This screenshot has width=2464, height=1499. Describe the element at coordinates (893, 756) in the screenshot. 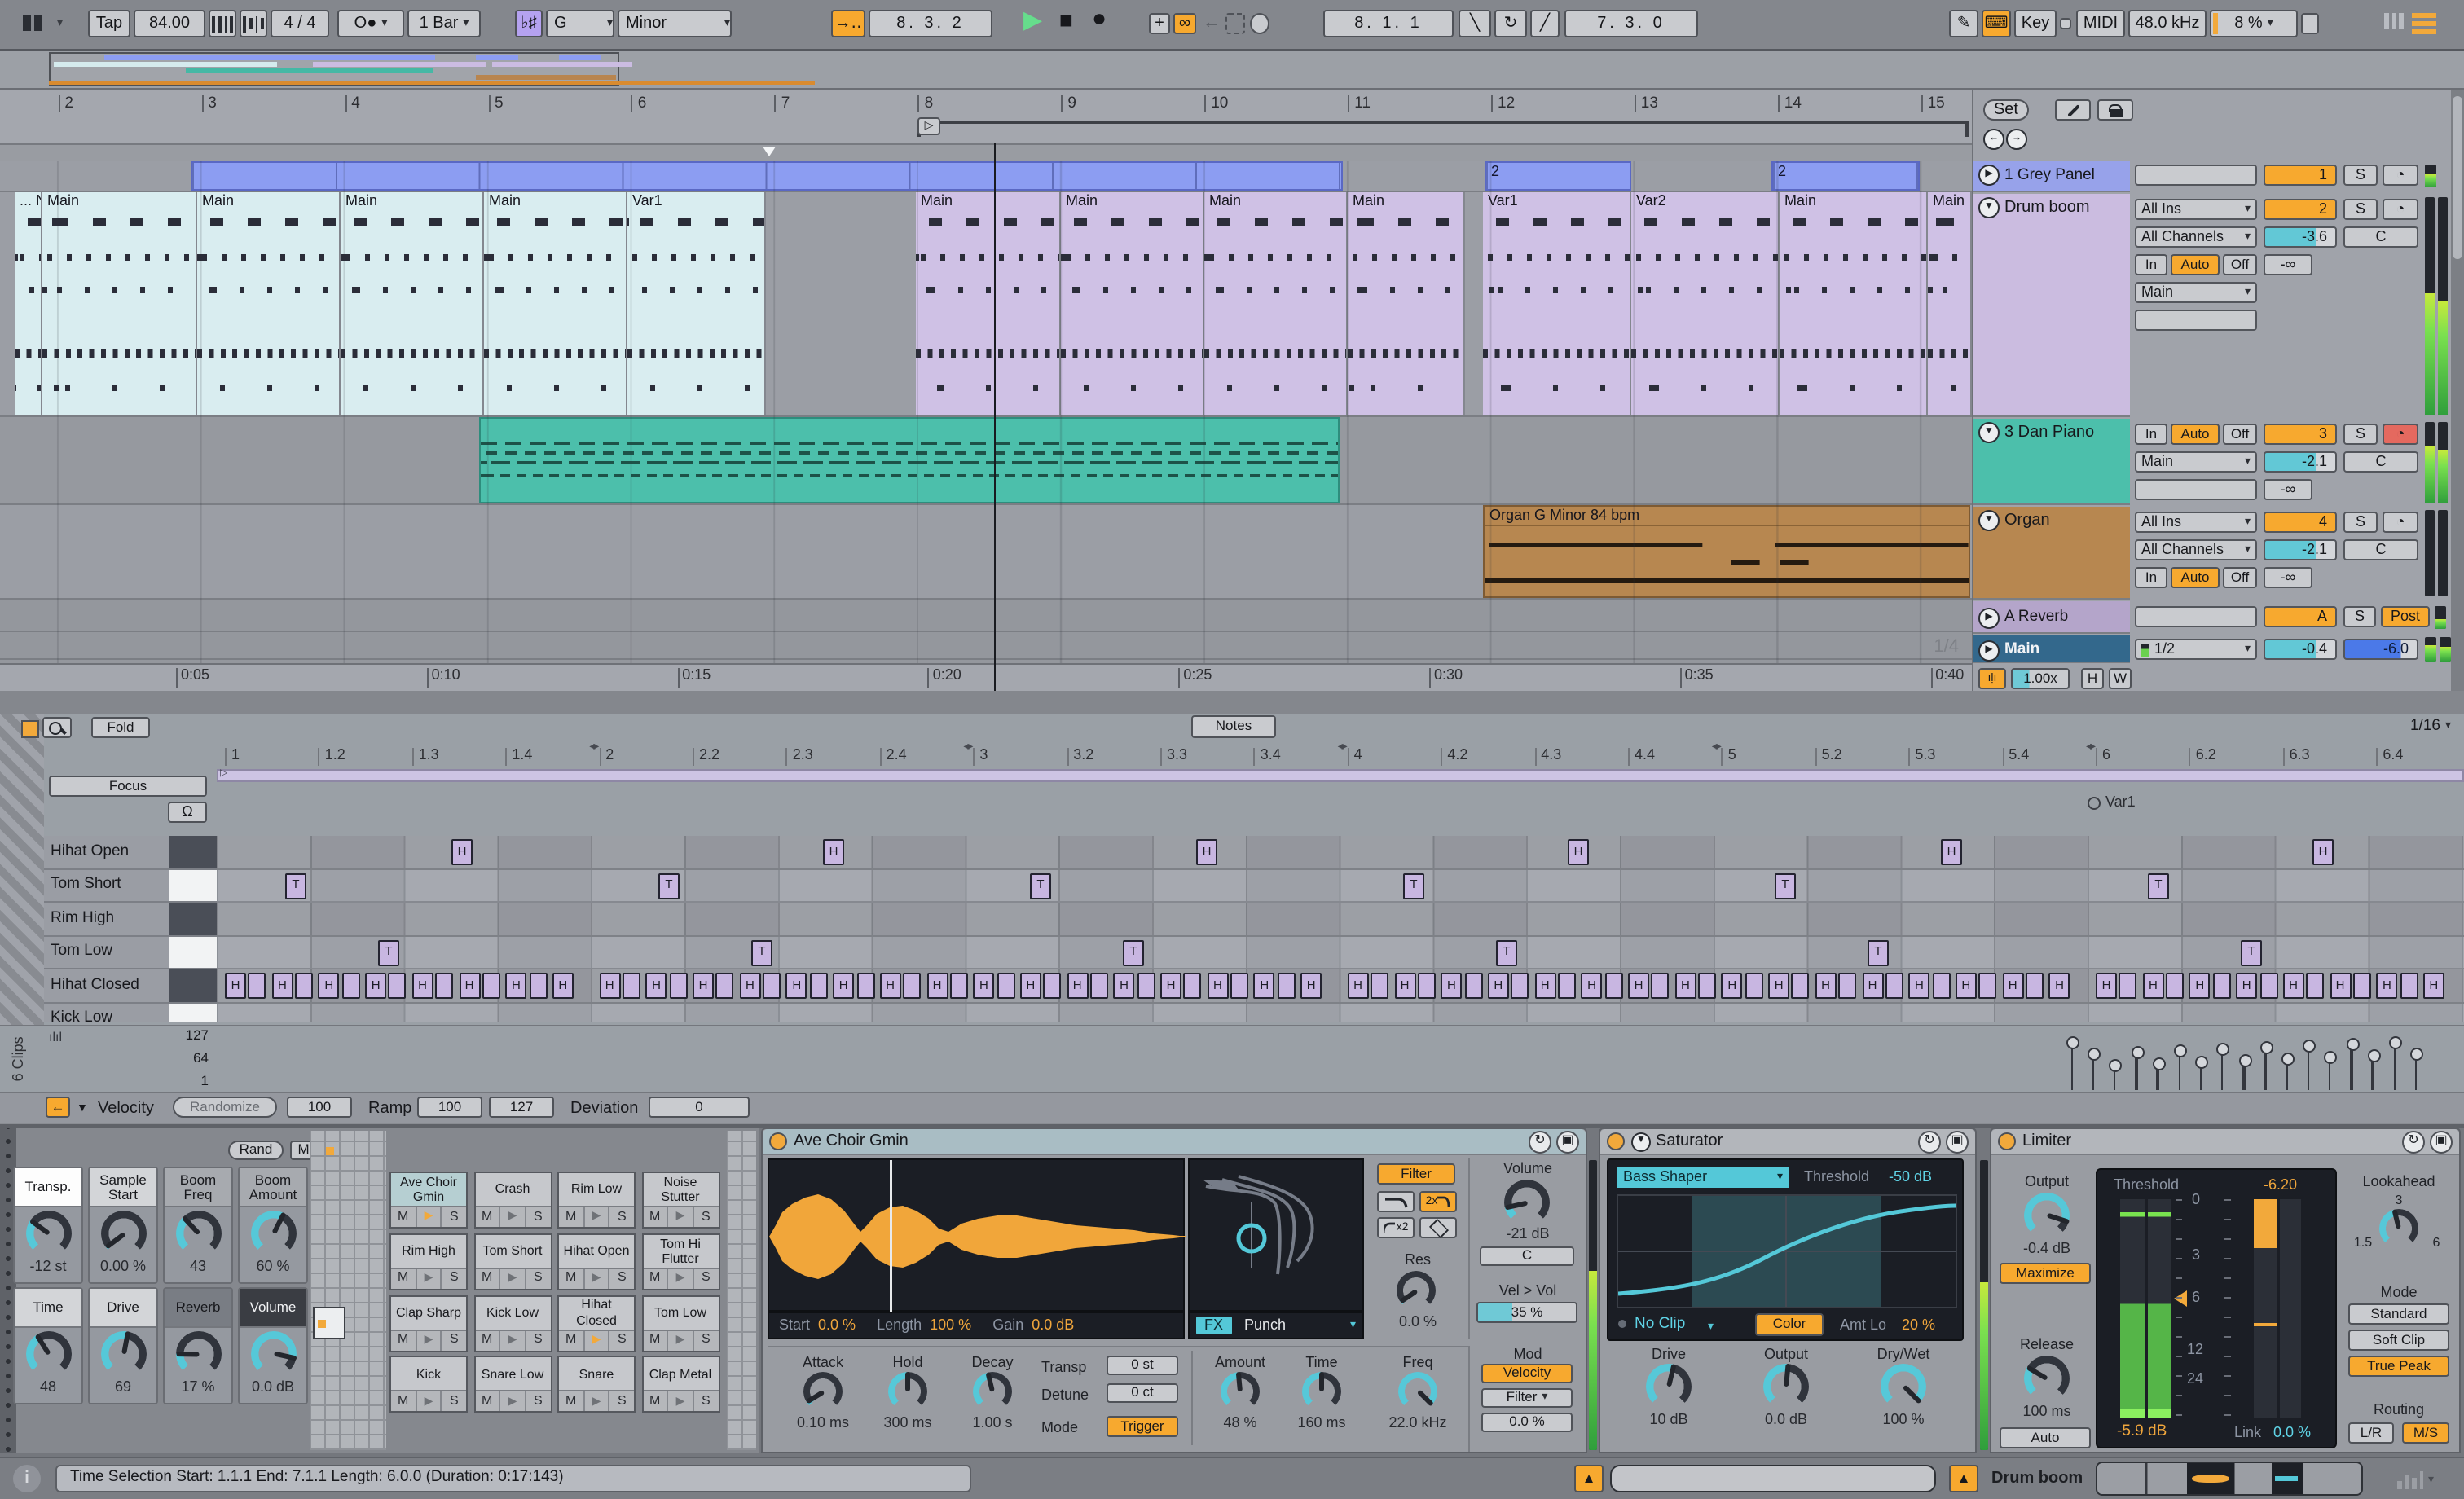

I see `midi-beat-label: 2.4` at that location.